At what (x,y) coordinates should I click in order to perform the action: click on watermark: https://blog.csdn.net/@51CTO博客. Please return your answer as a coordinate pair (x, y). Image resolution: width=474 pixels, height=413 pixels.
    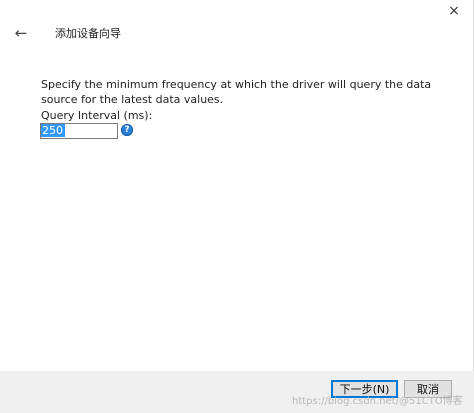
    Looking at the image, I should click on (377, 401).